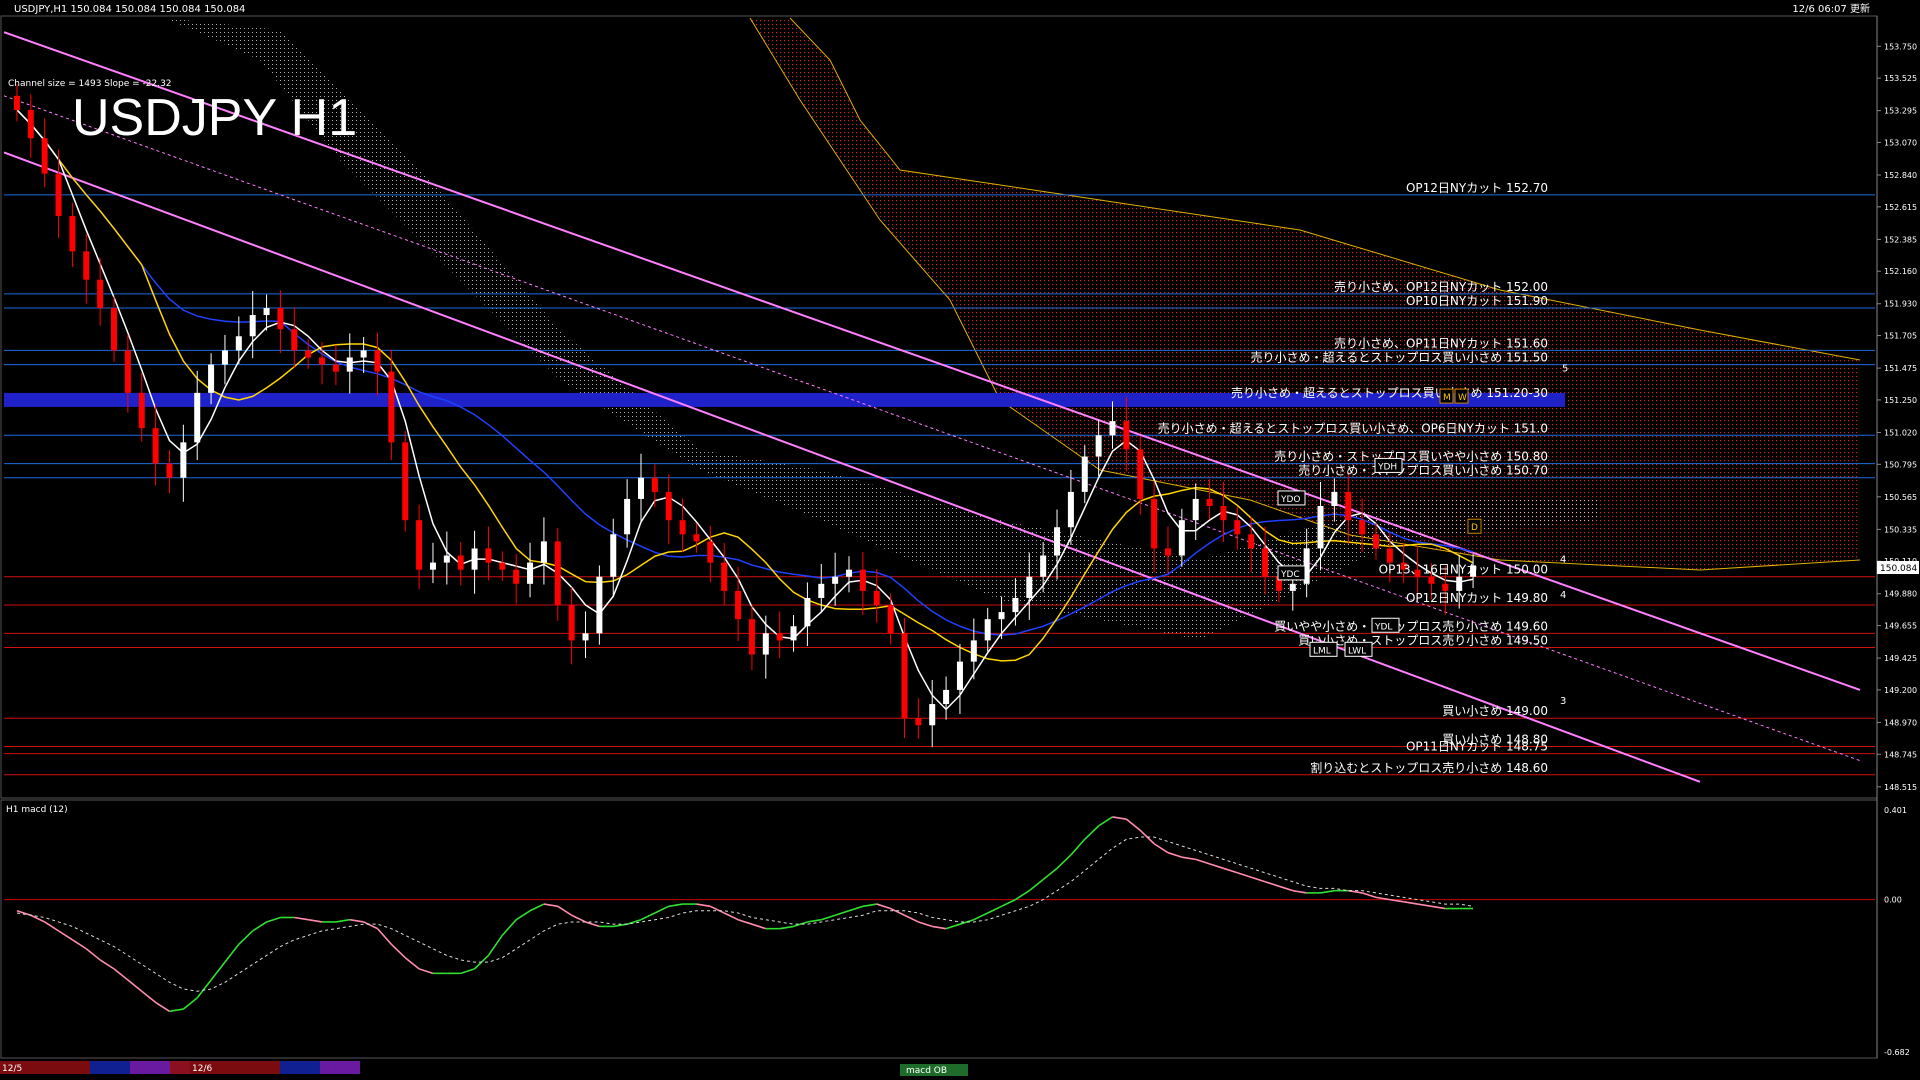  Describe the element at coordinates (1900, 304) in the screenshot. I see `axis-tick-label: 151.930` at that location.